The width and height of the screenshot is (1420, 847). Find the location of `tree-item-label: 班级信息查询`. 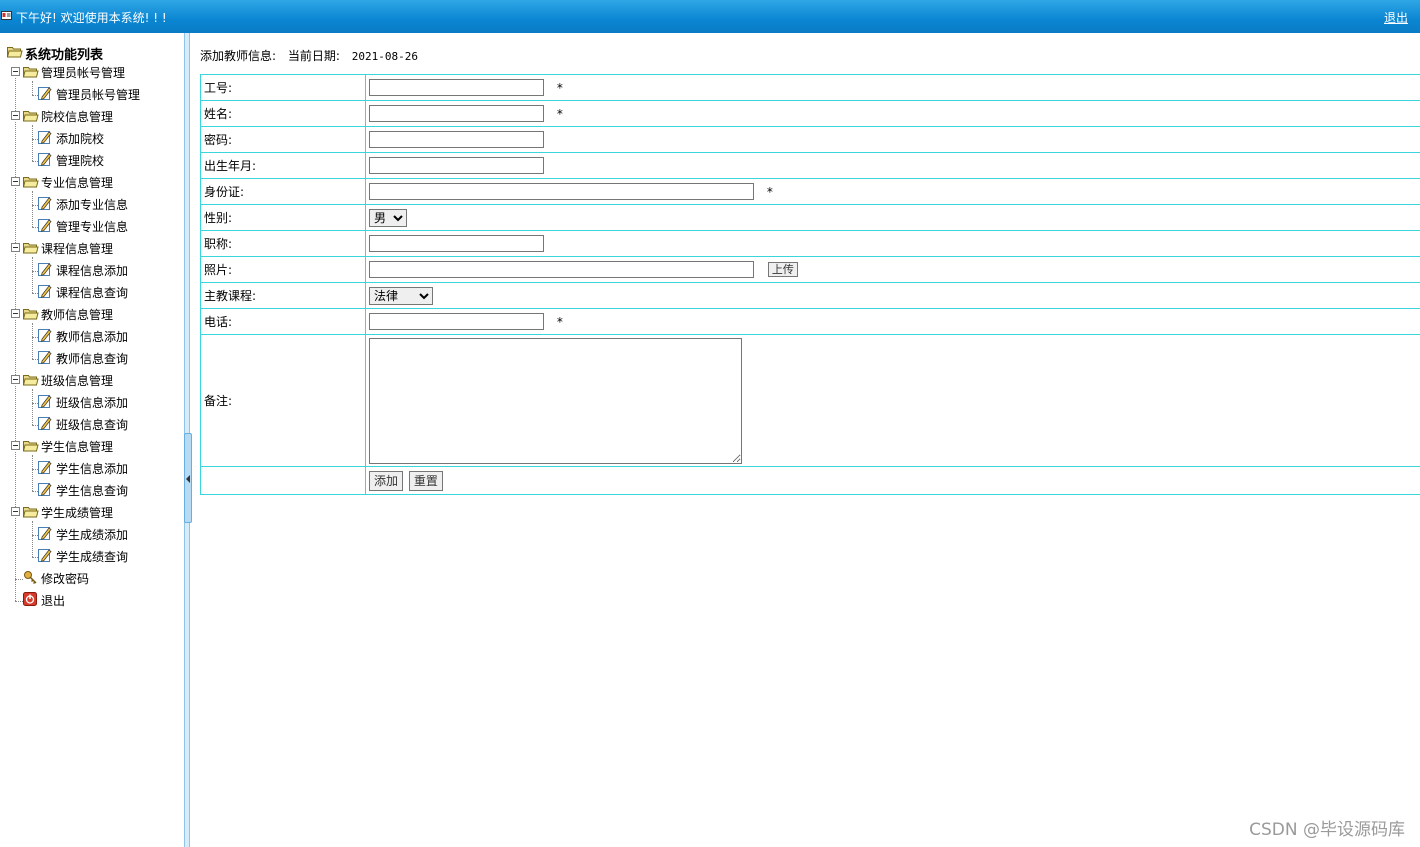

tree-item-label: 班级信息查询 is located at coordinates (92, 425).